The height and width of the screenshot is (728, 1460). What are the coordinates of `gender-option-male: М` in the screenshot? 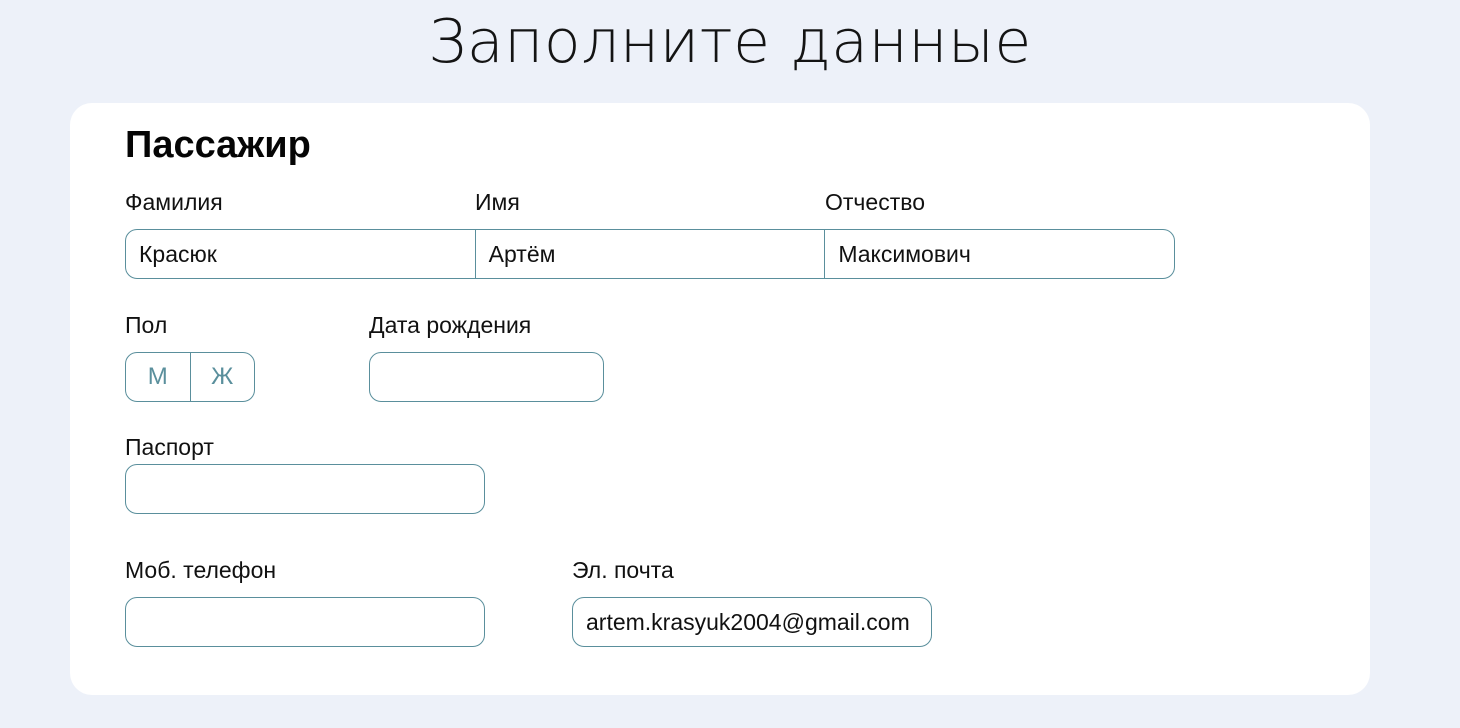 It's located at (158, 377).